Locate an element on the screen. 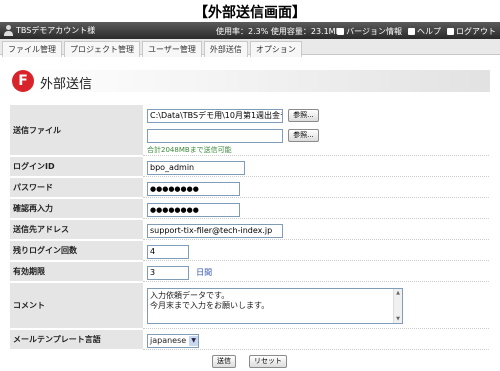 This screenshot has width=500, height=371. expiry-label: 有効期限 is located at coordinates (76, 272).